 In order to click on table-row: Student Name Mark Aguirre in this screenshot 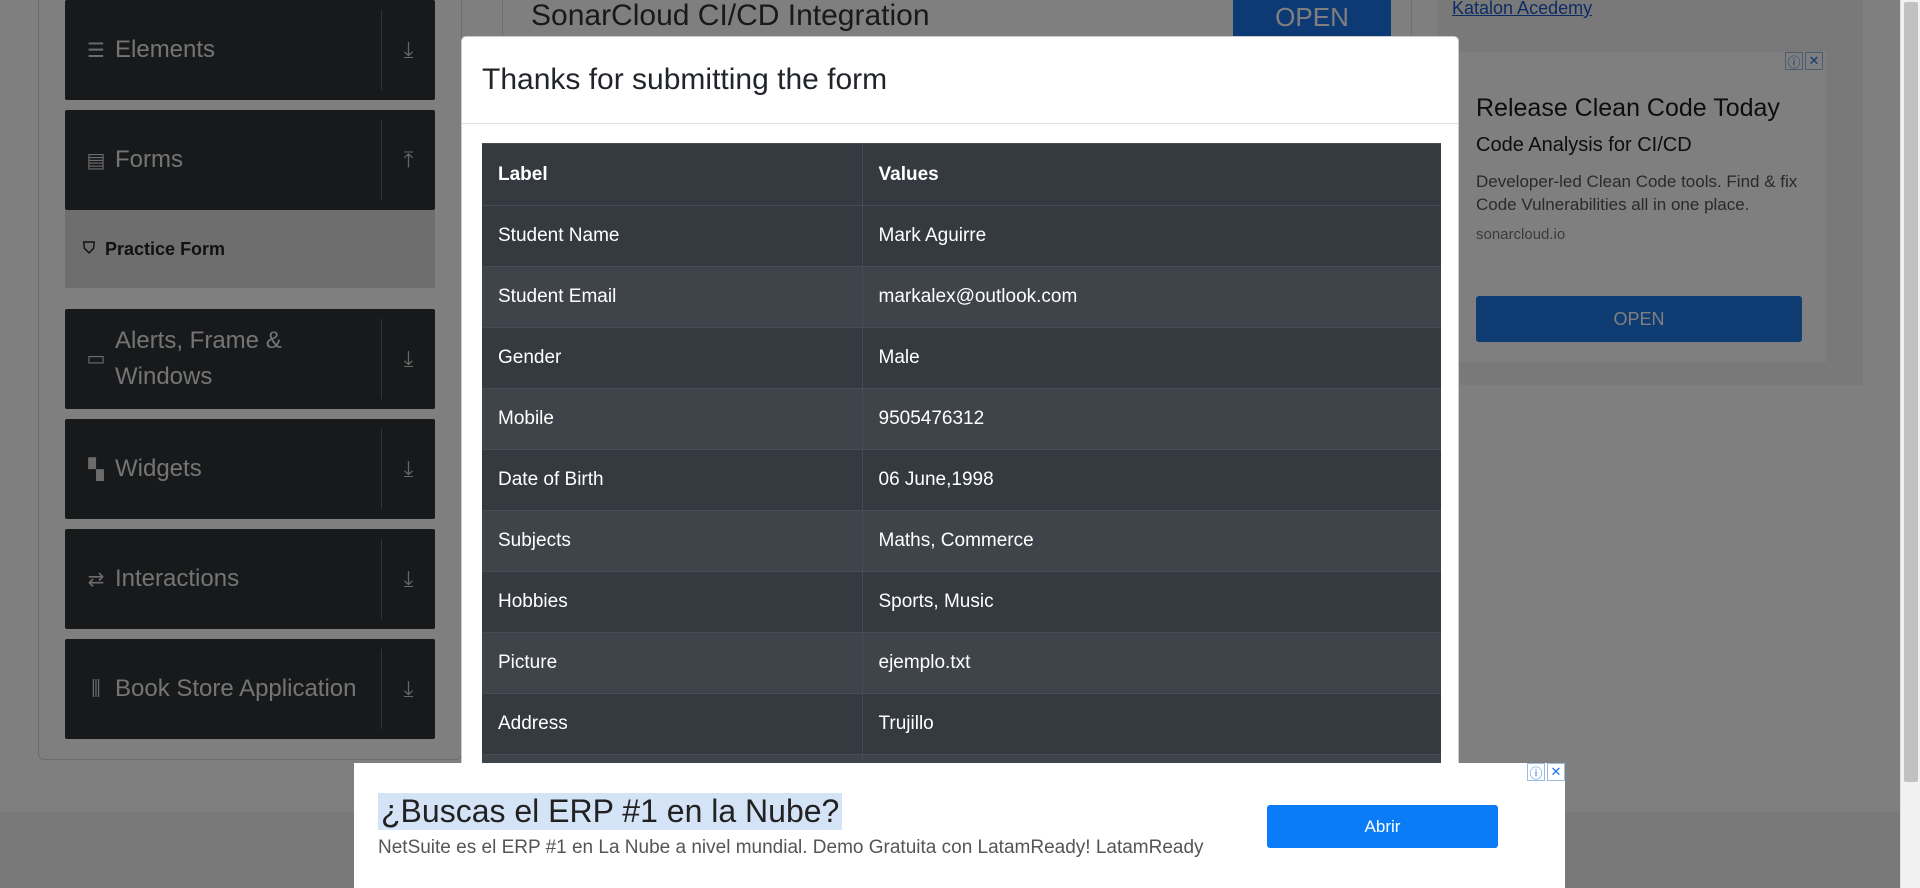, I will do `click(961, 236)`.